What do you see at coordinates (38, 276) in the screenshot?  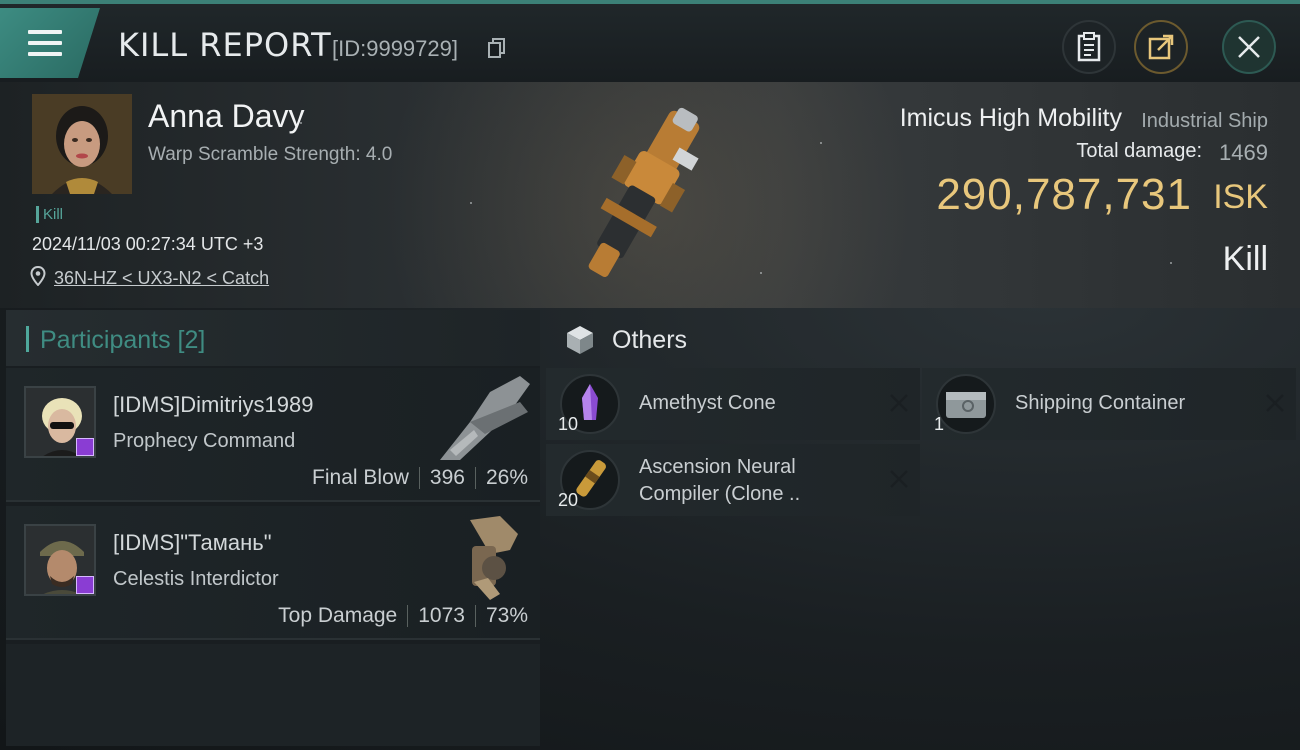 I see `location-pin-icon` at bounding box center [38, 276].